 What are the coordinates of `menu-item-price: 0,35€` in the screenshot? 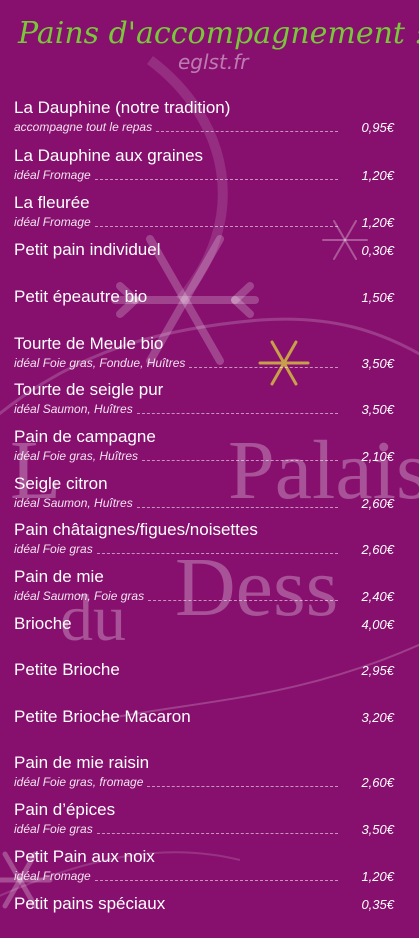 It's located at (377, 904).